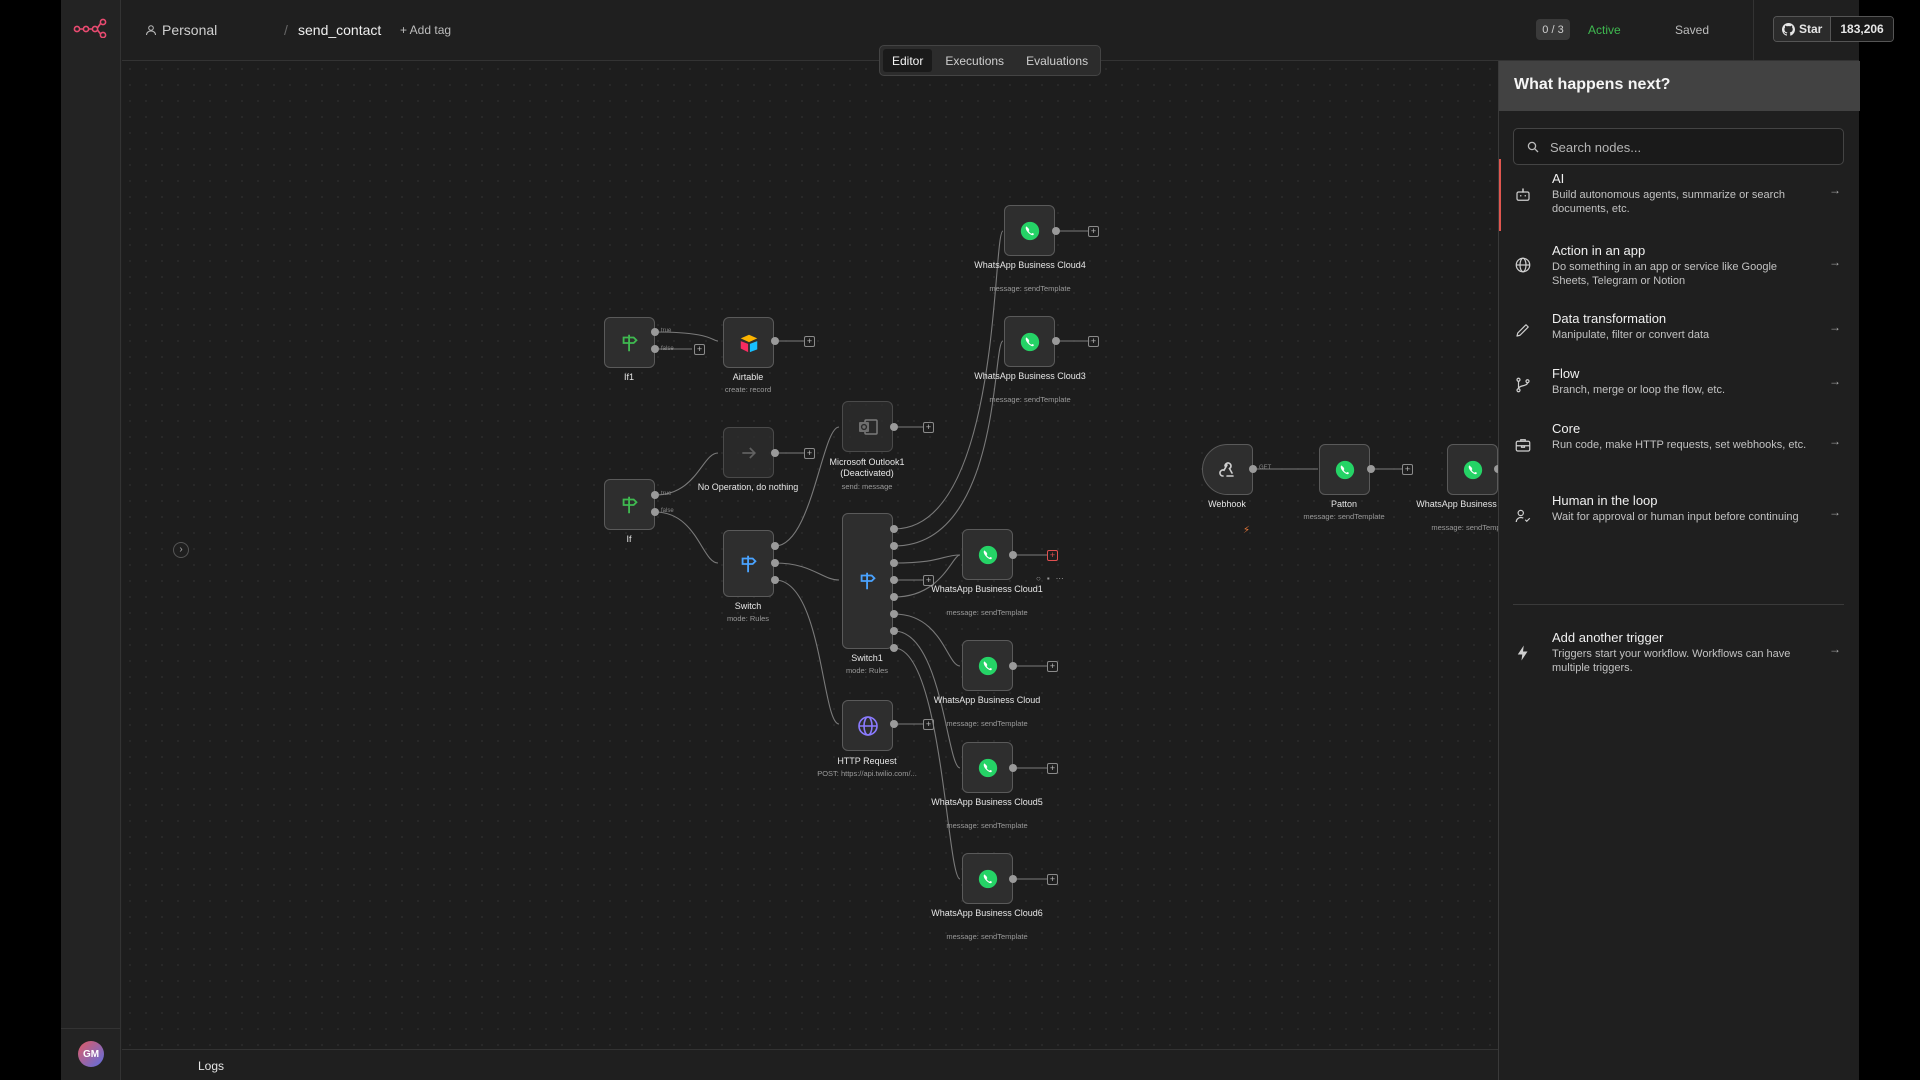 The width and height of the screenshot is (1920, 1080). I want to click on node-whatsapp-cloud2, so click(1472, 469).